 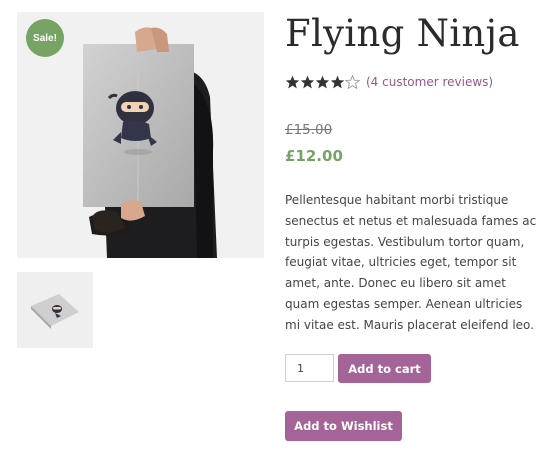 I want to click on product-rating: (4 customer reviews), so click(x=389, y=82).